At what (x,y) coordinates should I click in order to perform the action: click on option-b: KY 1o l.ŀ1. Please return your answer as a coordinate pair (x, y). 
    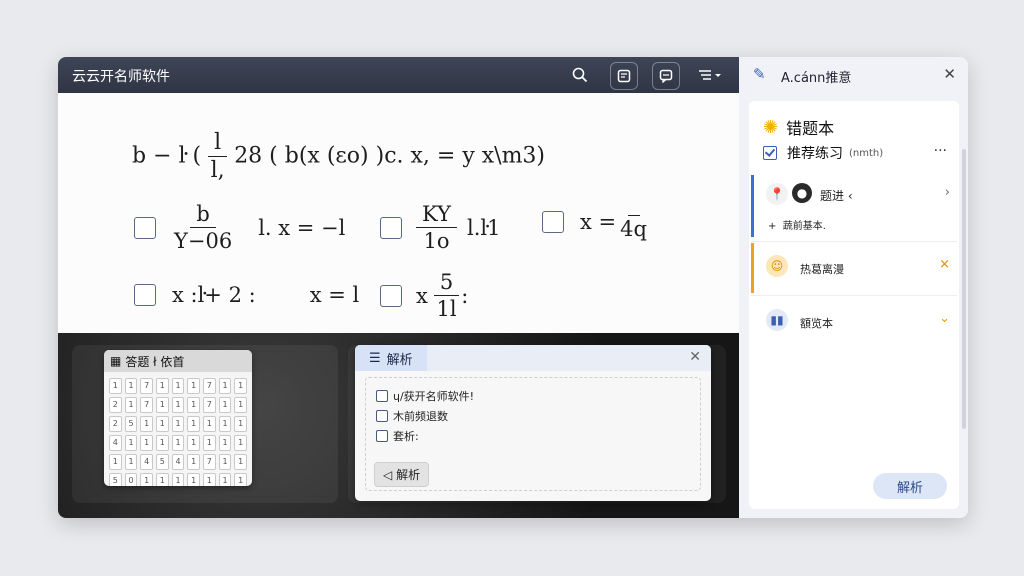
    Looking at the image, I should click on (440, 227).